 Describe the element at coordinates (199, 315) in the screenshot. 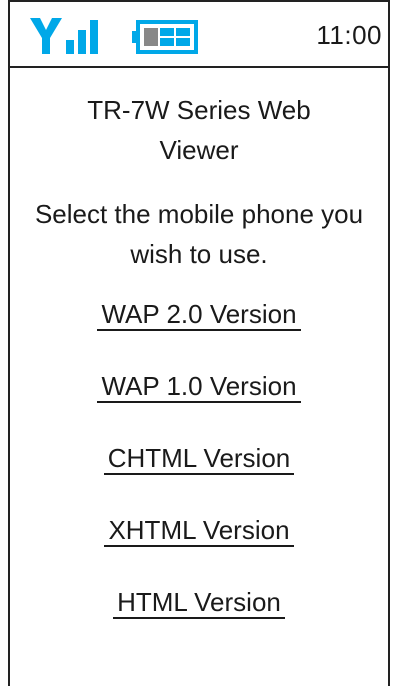

I see `link-label: WAP 2.0 Version` at that location.